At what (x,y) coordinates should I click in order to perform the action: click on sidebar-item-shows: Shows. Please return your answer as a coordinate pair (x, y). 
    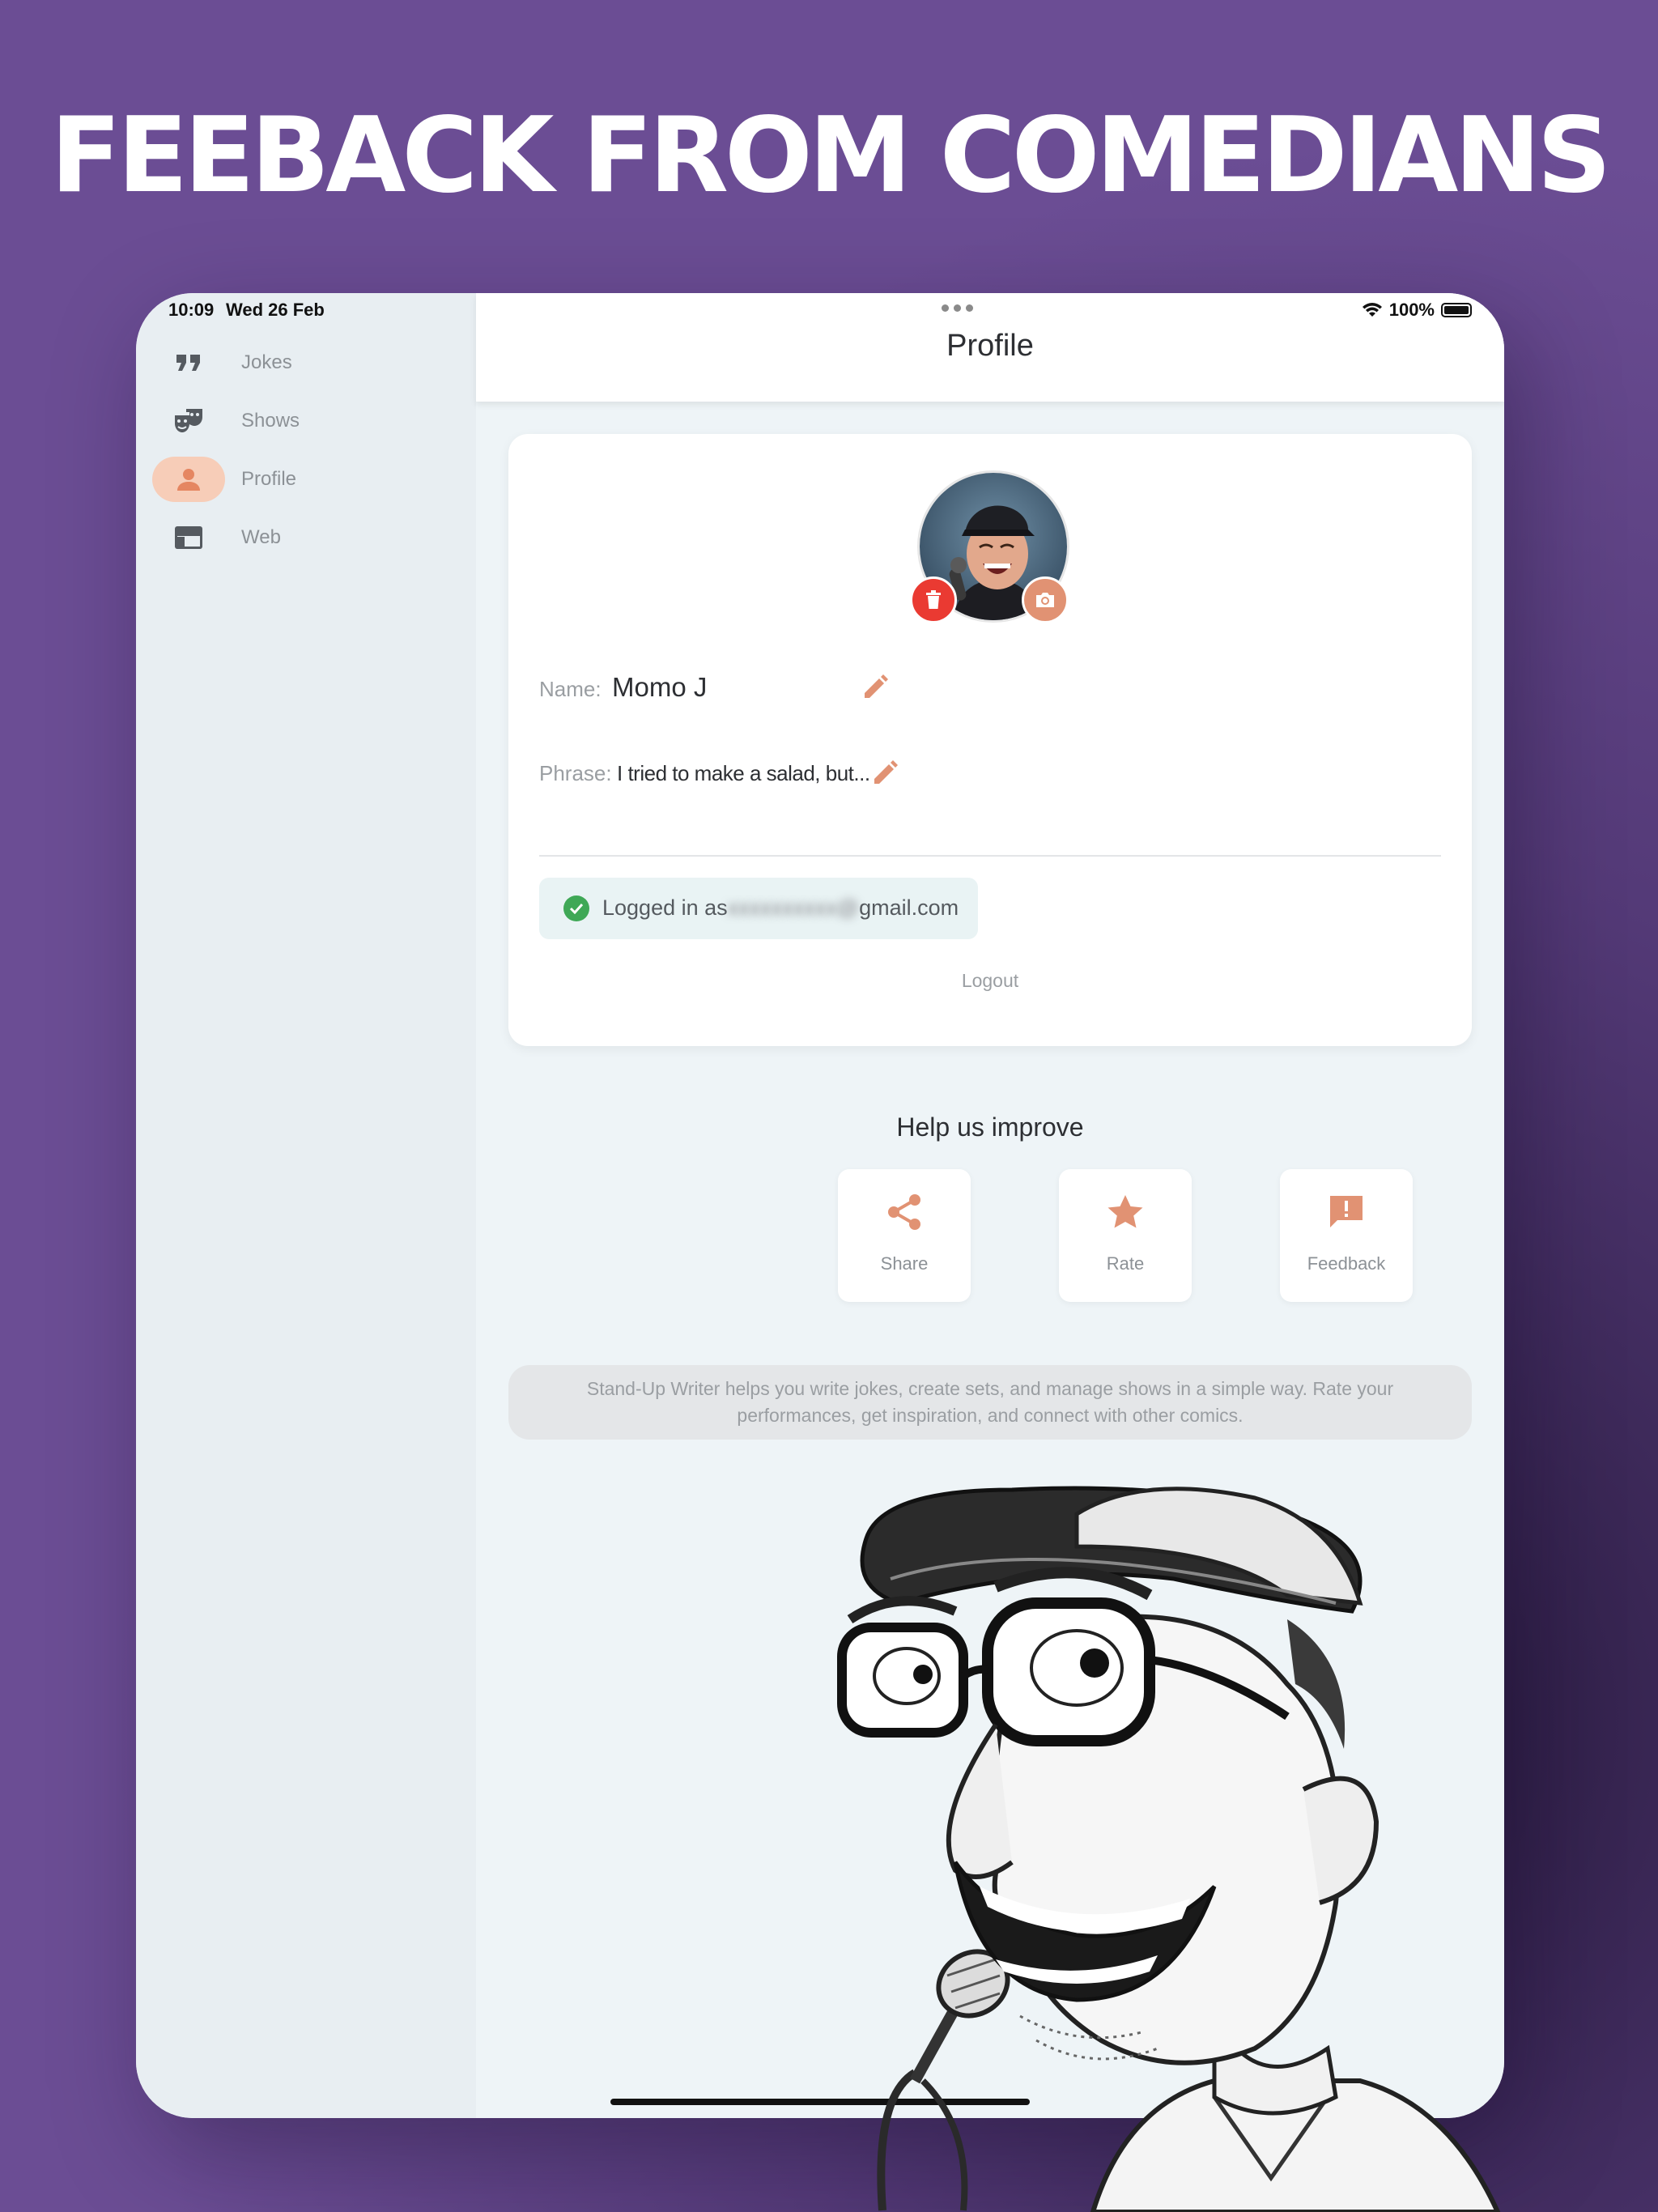
    Looking at the image, I should click on (306, 421).